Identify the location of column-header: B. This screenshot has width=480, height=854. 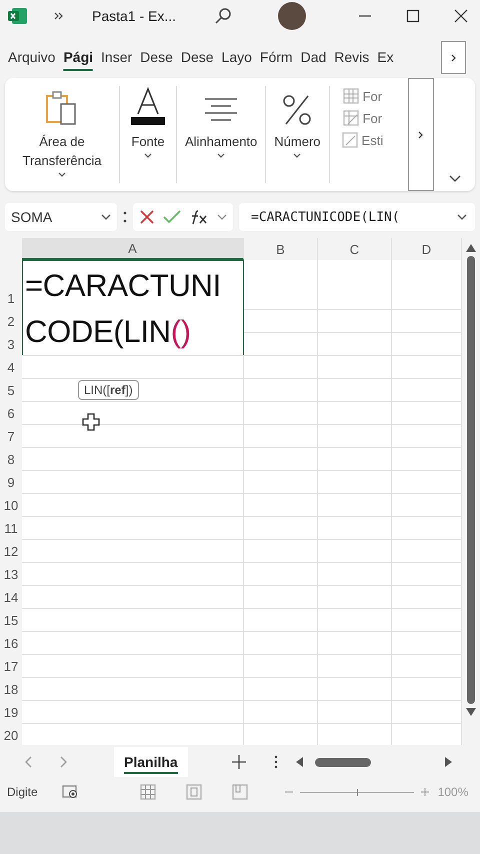
(281, 249).